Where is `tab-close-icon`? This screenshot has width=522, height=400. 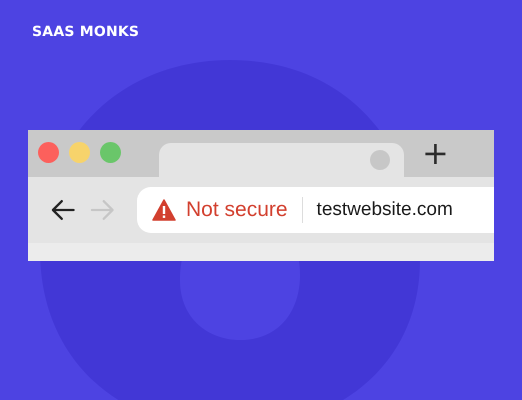
tab-close-icon is located at coordinates (380, 160).